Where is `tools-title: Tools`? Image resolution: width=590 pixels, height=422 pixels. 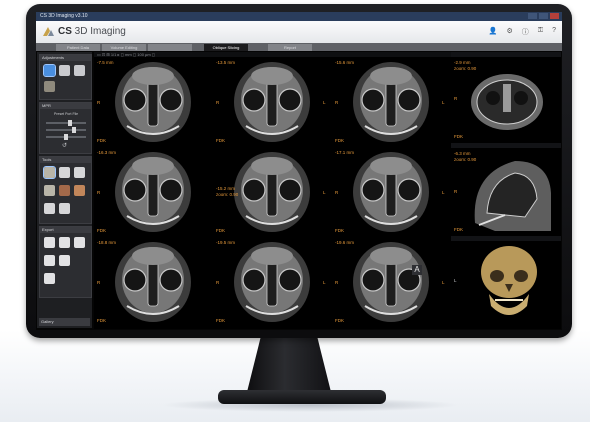
tools-title: Tools is located at coordinates (65, 160).